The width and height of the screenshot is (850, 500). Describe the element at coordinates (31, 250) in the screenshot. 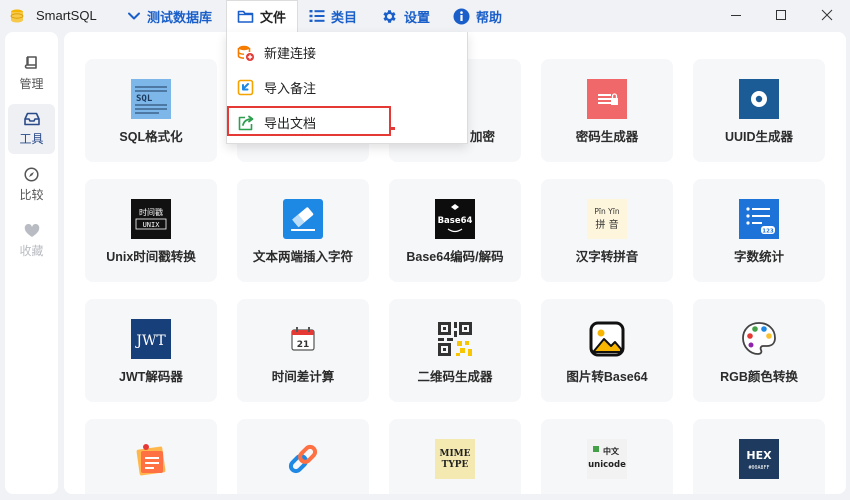

I see `sidebar-item-favorites-label: 收藏` at that location.